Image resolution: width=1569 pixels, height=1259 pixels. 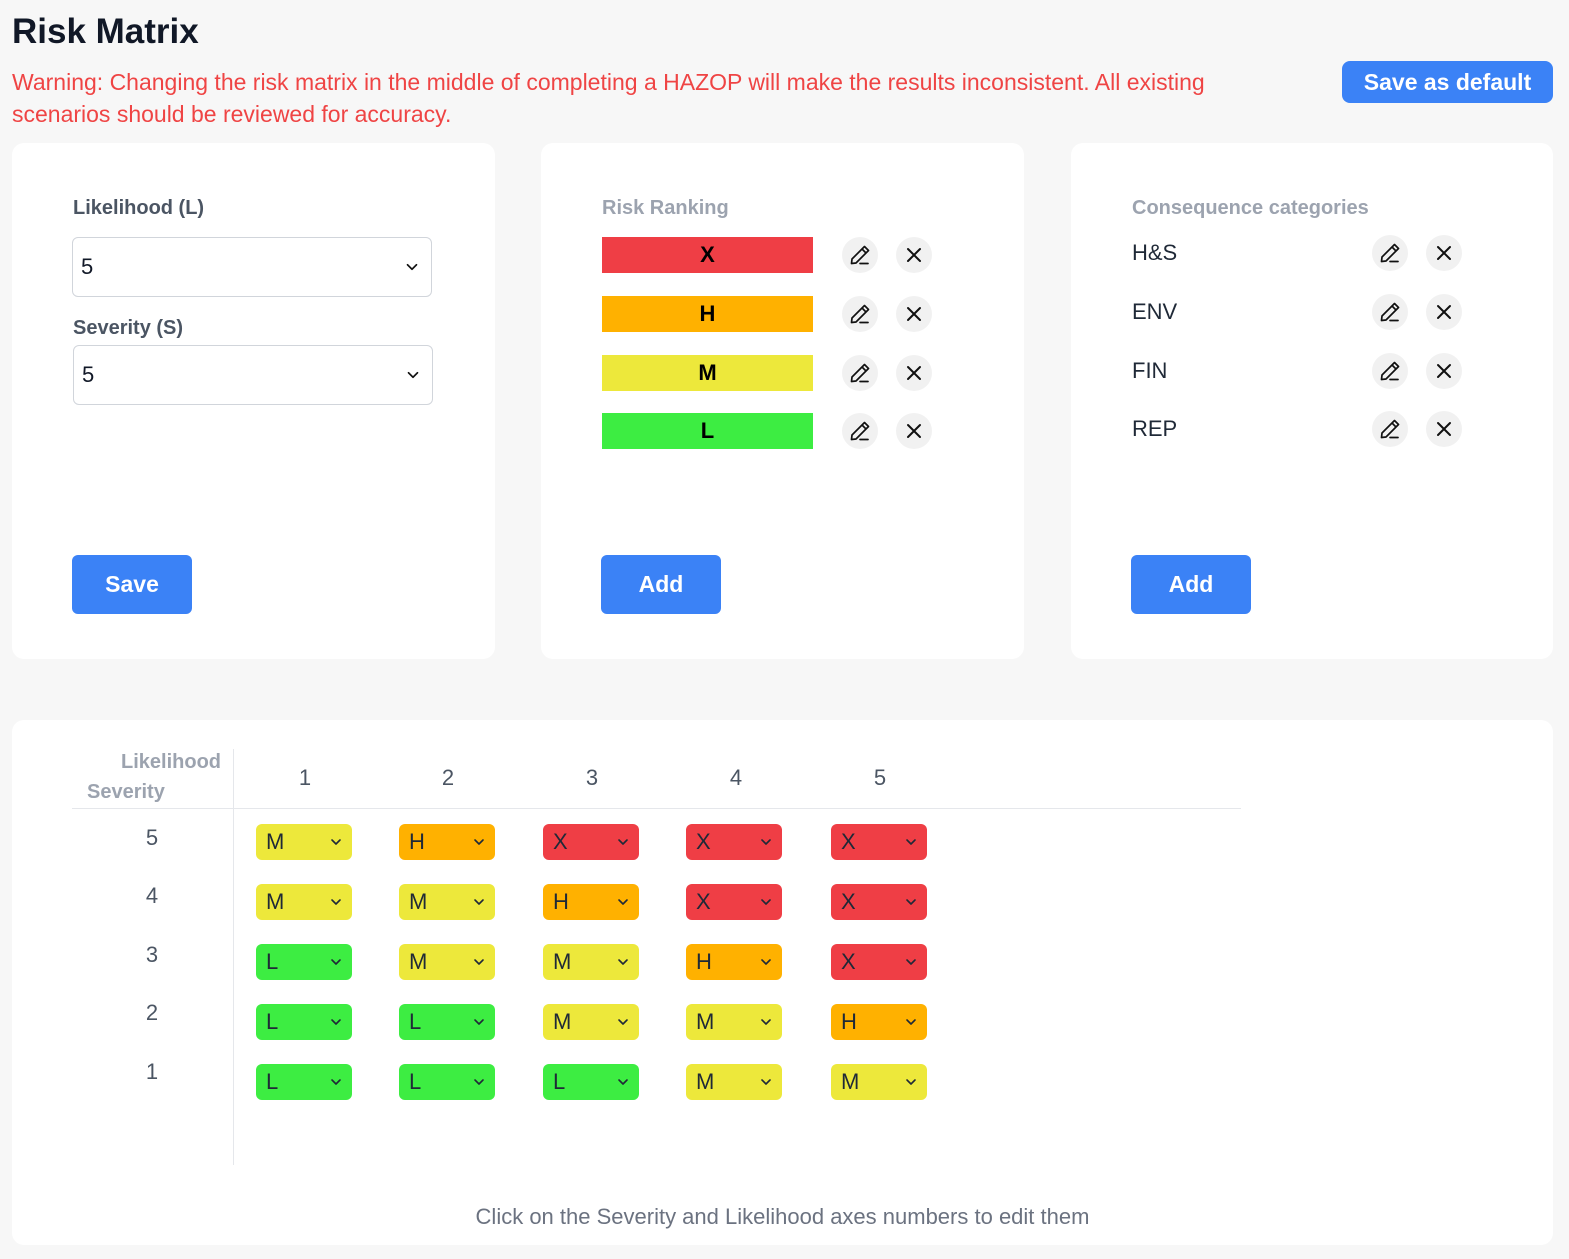 What do you see at coordinates (1302, 371) in the screenshot?
I see `consequence-row: FIN` at bounding box center [1302, 371].